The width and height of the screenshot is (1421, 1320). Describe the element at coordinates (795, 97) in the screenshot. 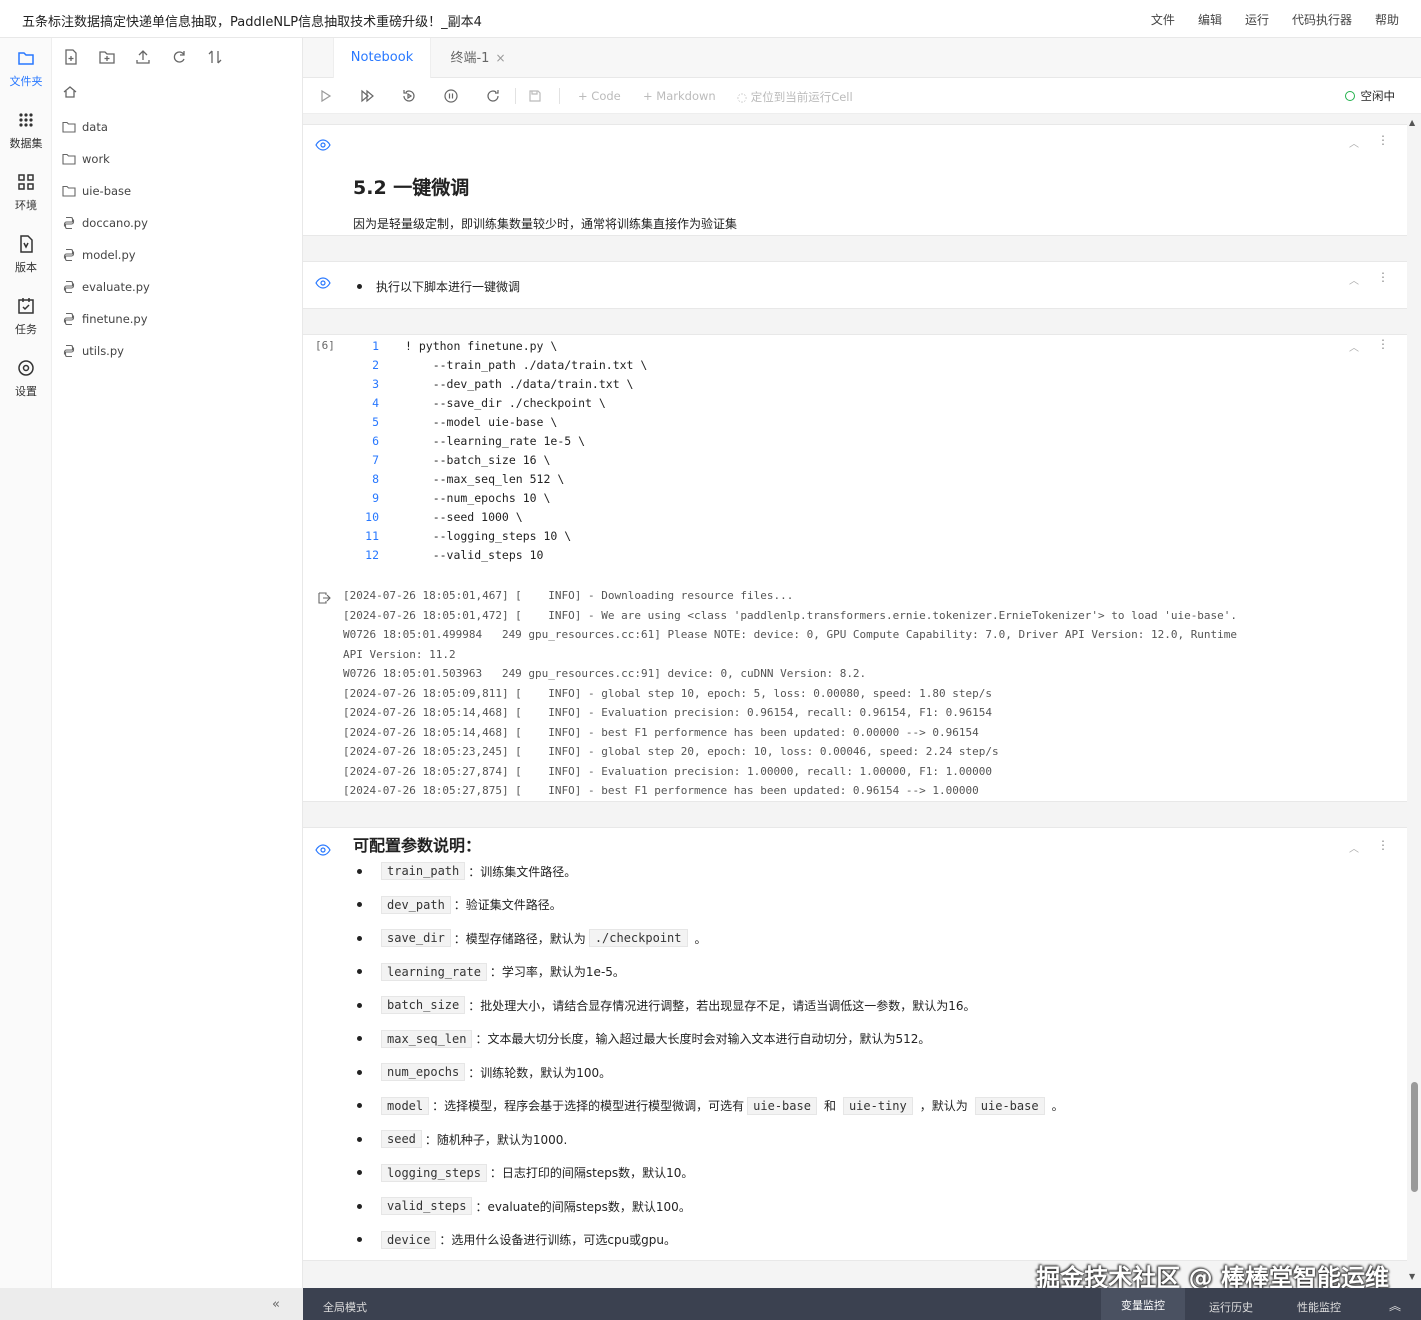

I see `locate-running-cell-button: ◌ 定位到当前运行Cell` at that location.